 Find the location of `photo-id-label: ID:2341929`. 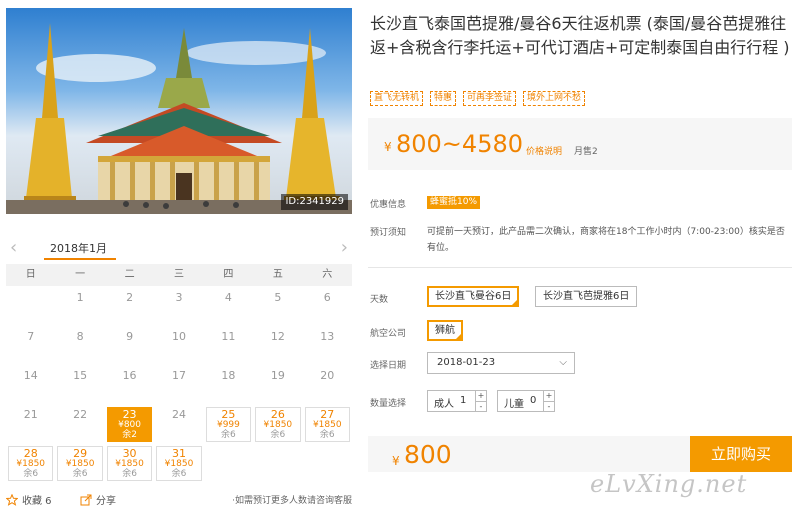

photo-id-label: ID:2341929 is located at coordinates (314, 202).